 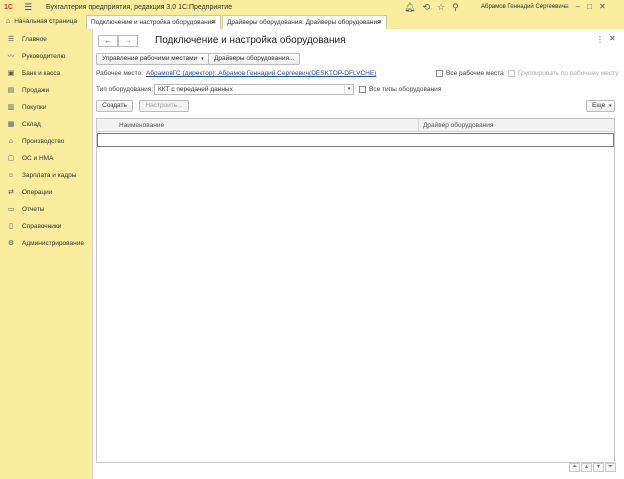 What do you see at coordinates (441, 7) in the screenshot?
I see `star-icon: ☆` at bounding box center [441, 7].